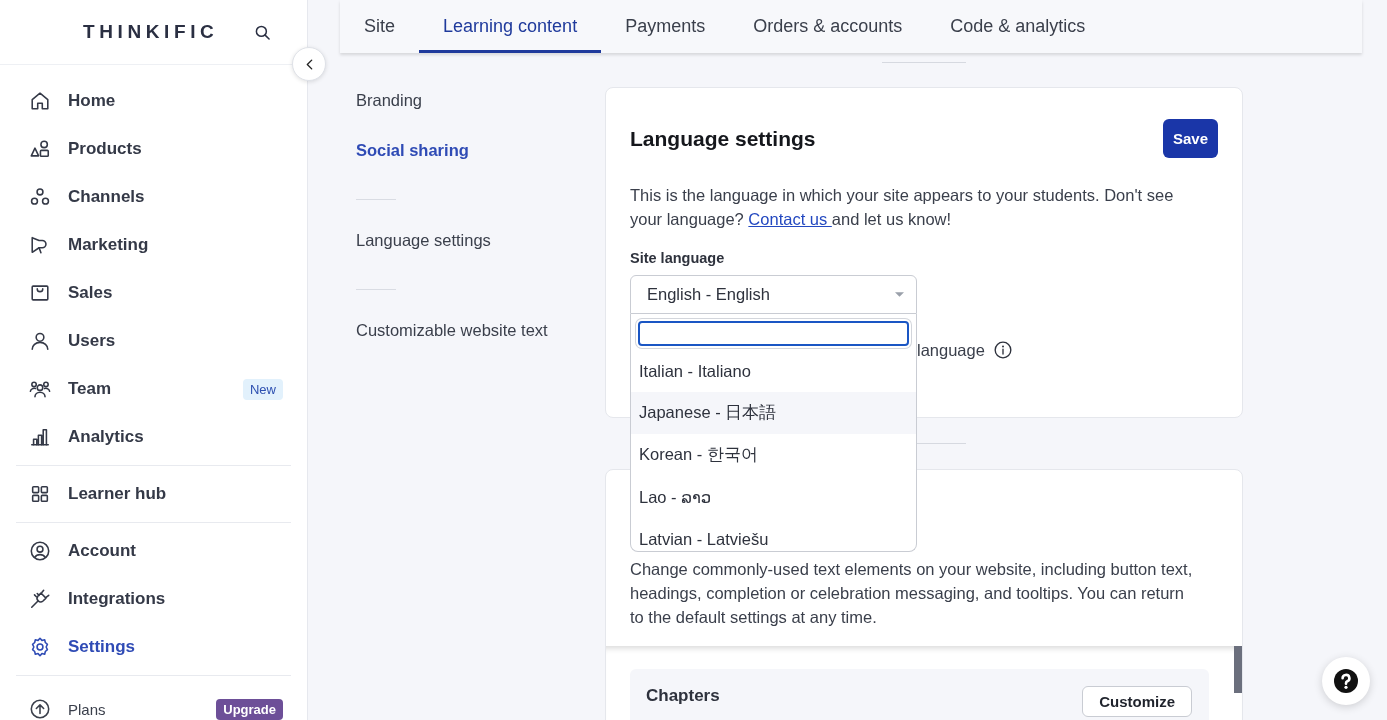 The image size is (1387, 720). I want to click on nav-item: Team New, so click(153, 389).